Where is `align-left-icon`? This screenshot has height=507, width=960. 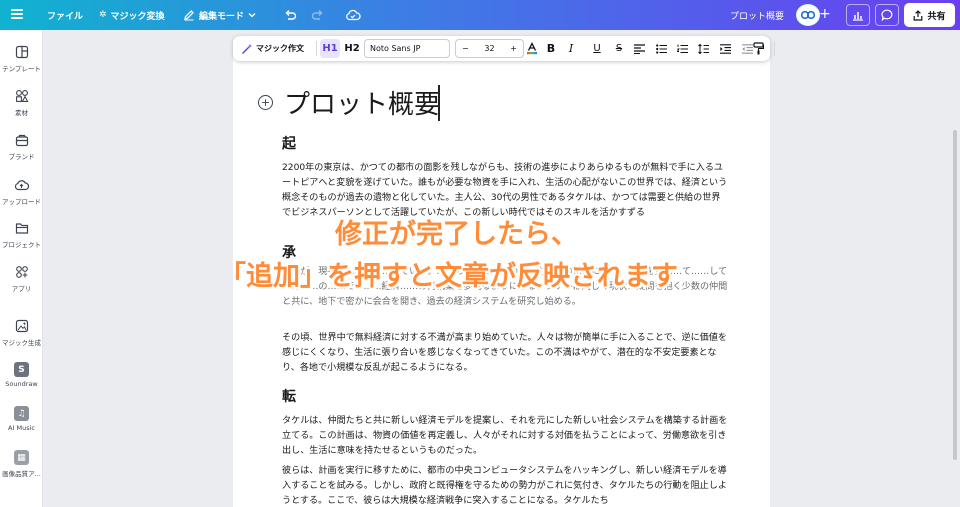
align-left-icon is located at coordinates (639, 48).